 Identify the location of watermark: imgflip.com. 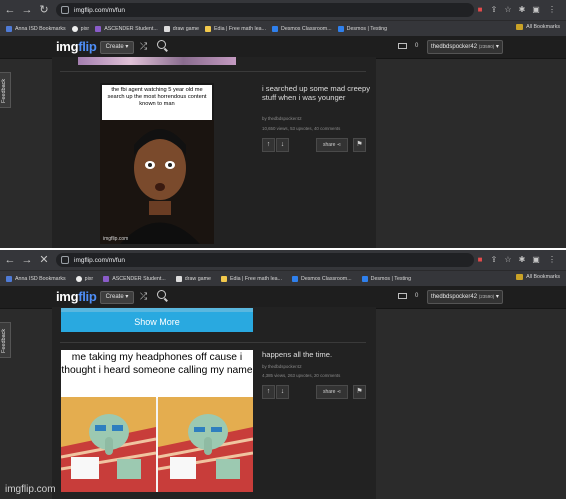
(116, 239).